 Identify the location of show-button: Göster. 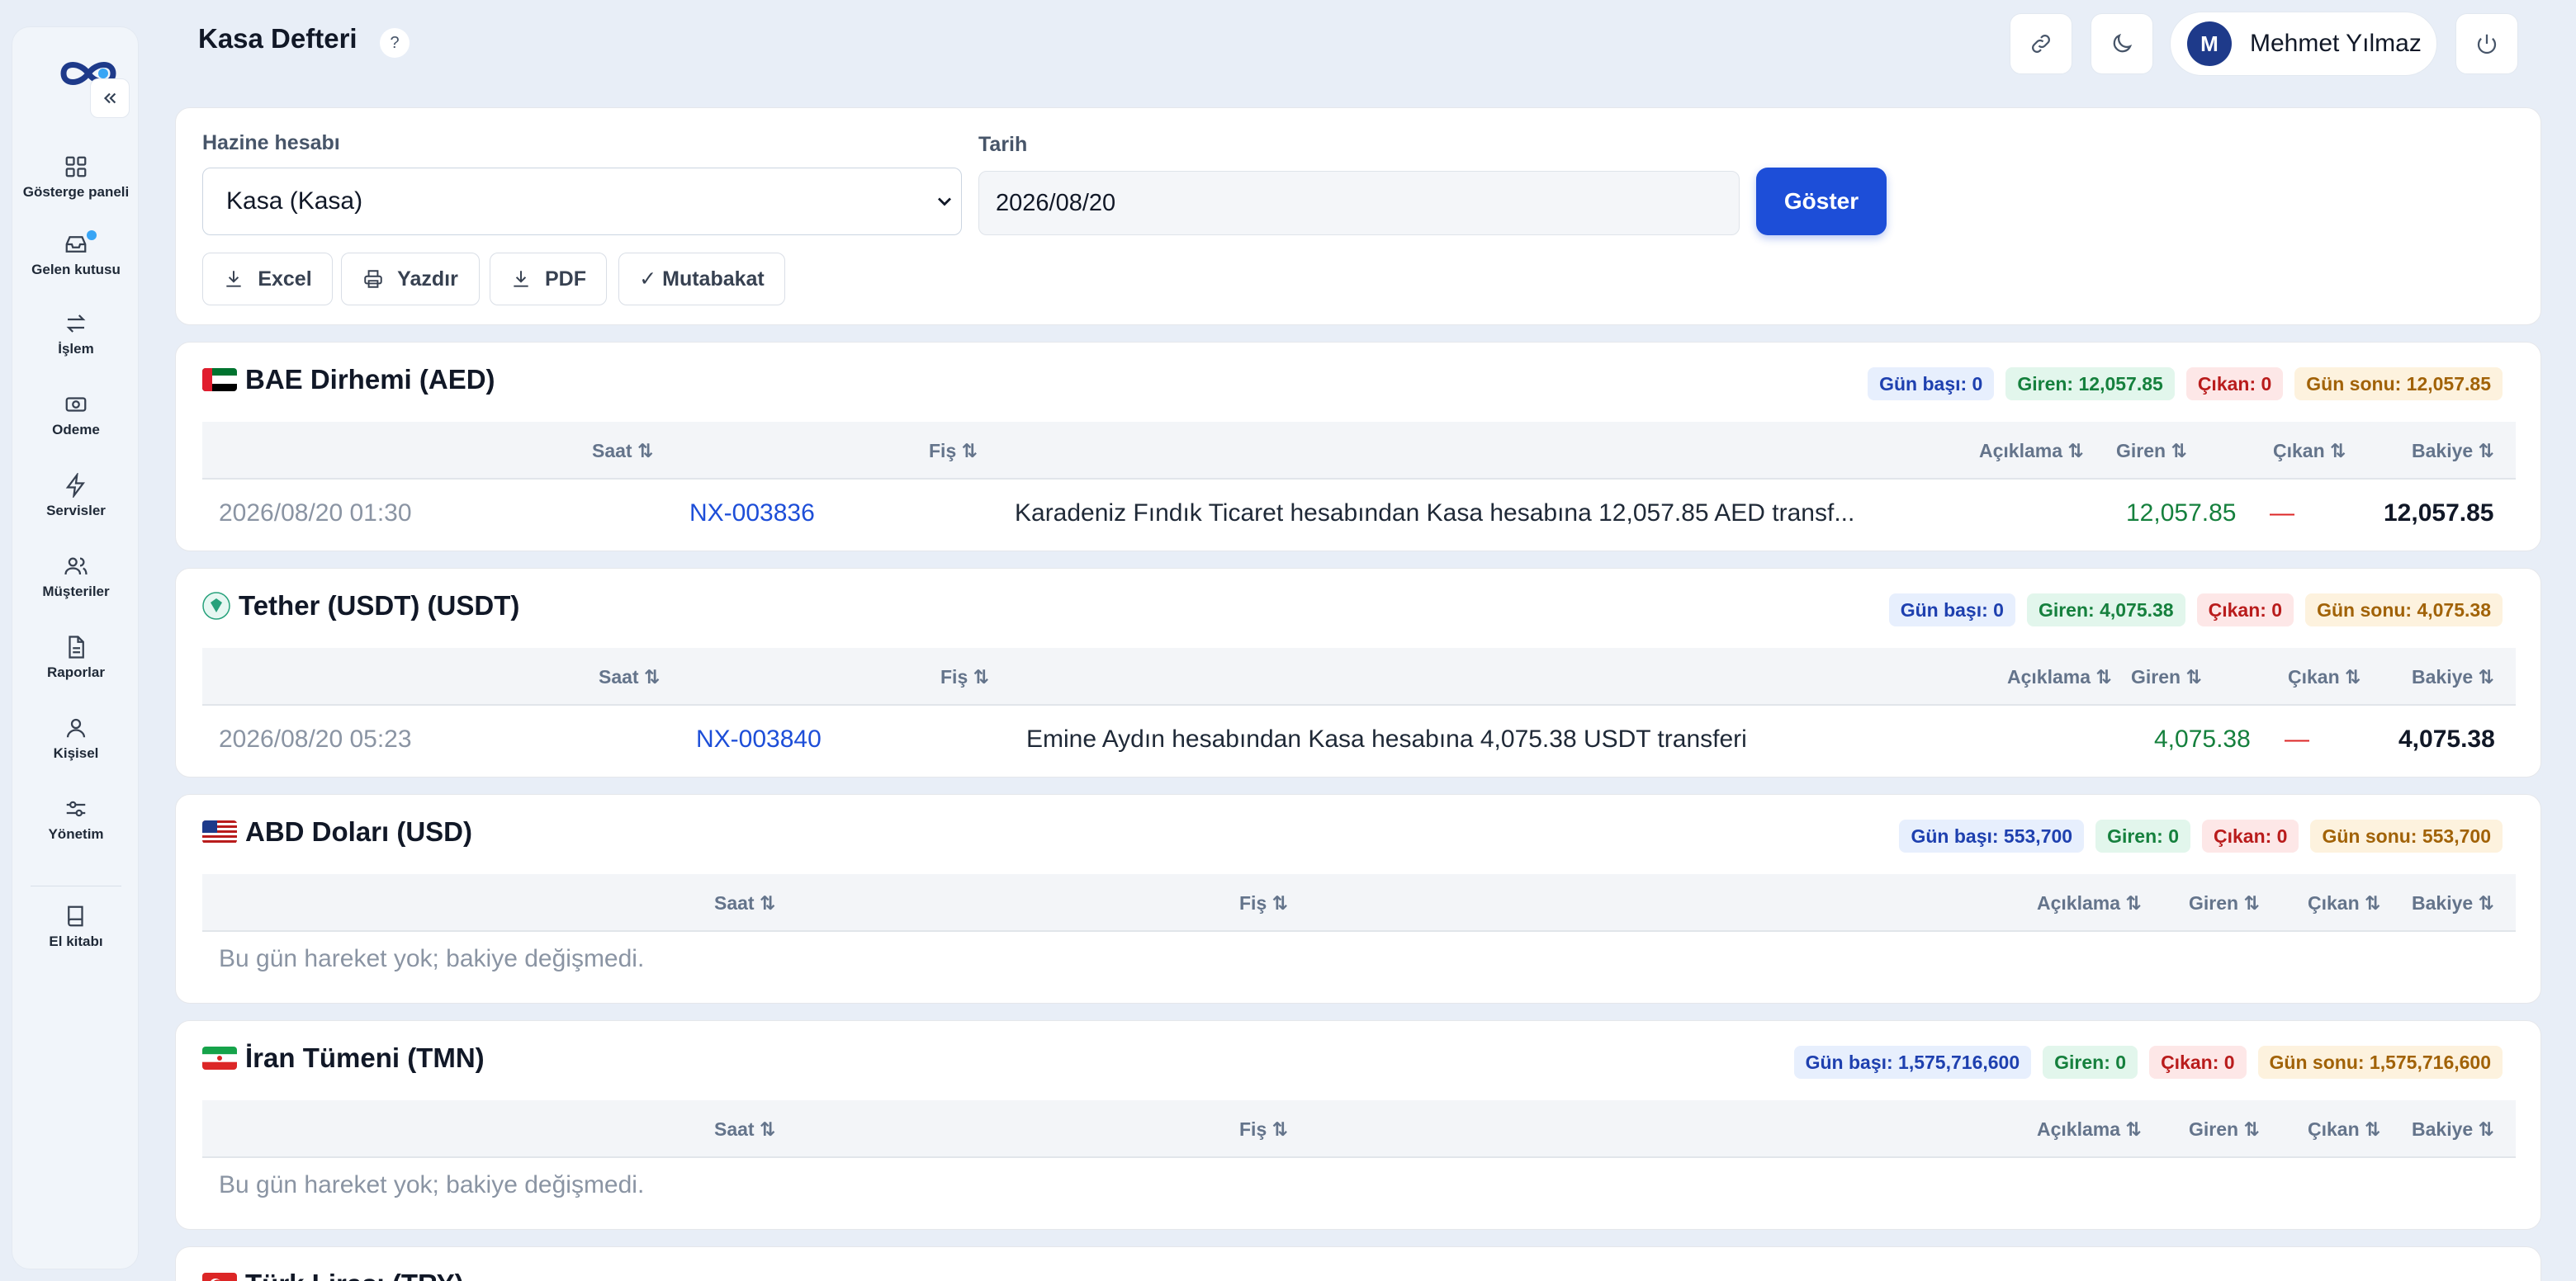
(1821, 201).